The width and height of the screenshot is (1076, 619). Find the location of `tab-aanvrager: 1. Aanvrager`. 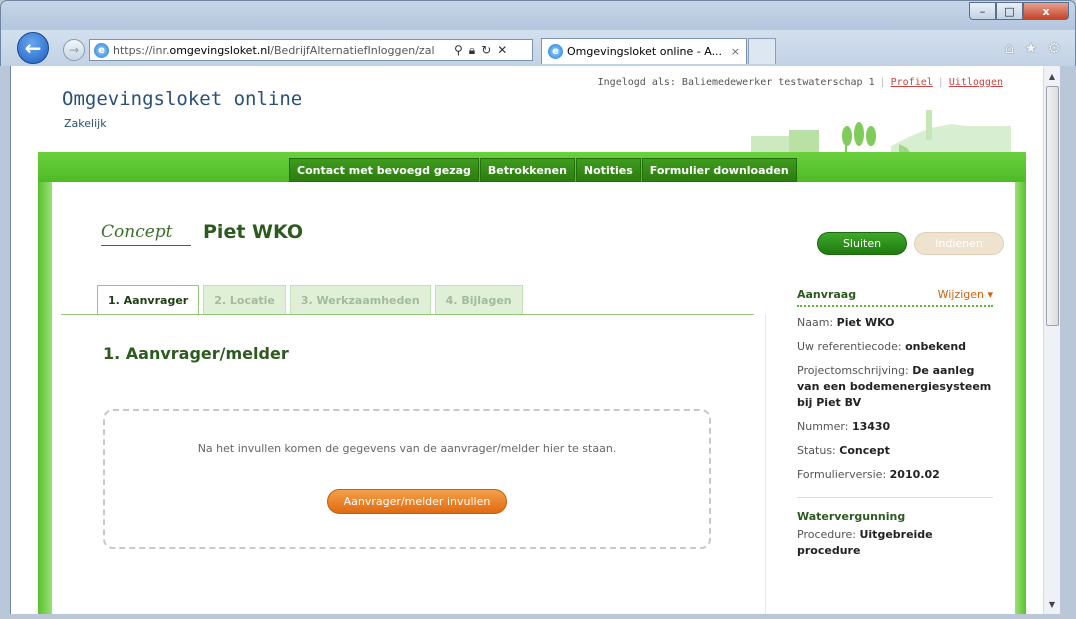

tab-aanvrager: 1. Aanvrager is located at coordinates (148, 300).